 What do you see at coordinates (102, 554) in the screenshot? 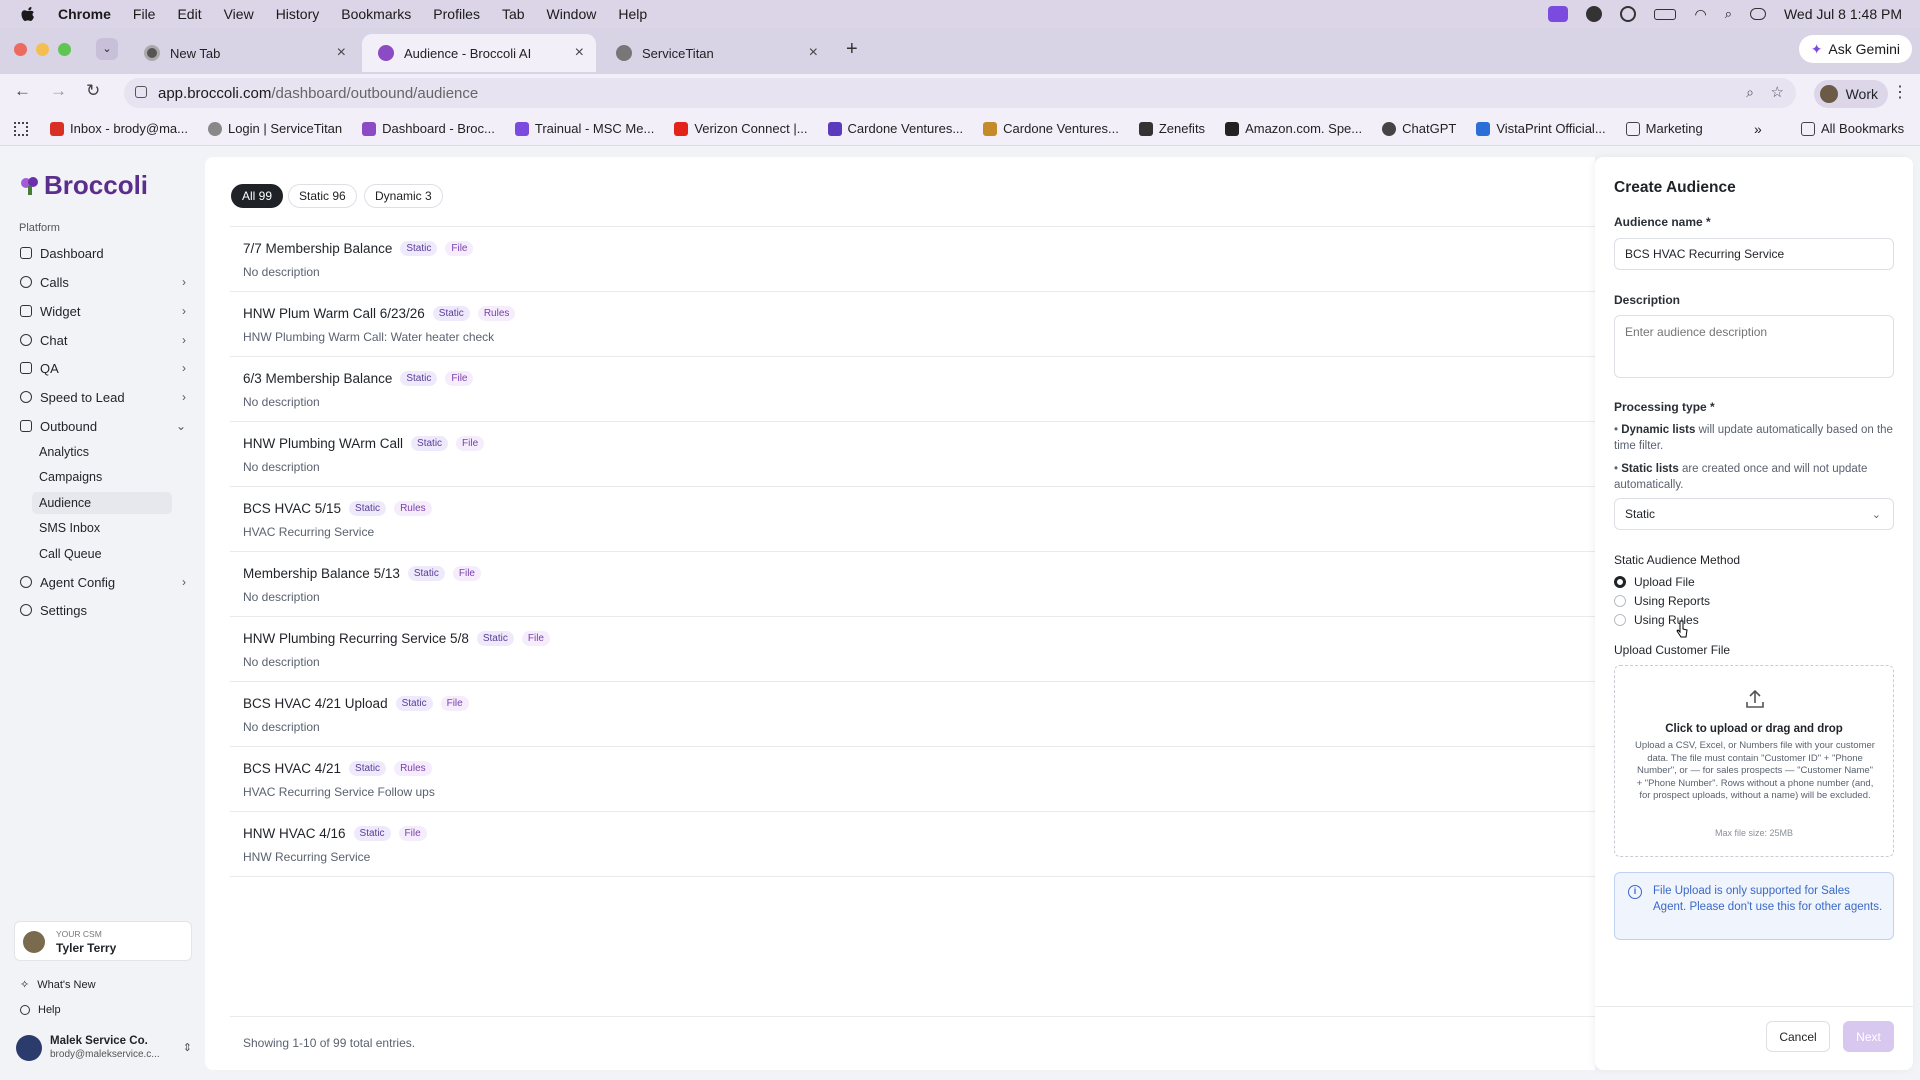
I see `subnav-call-queue: Call Queue` at bounding box center [102, 554].